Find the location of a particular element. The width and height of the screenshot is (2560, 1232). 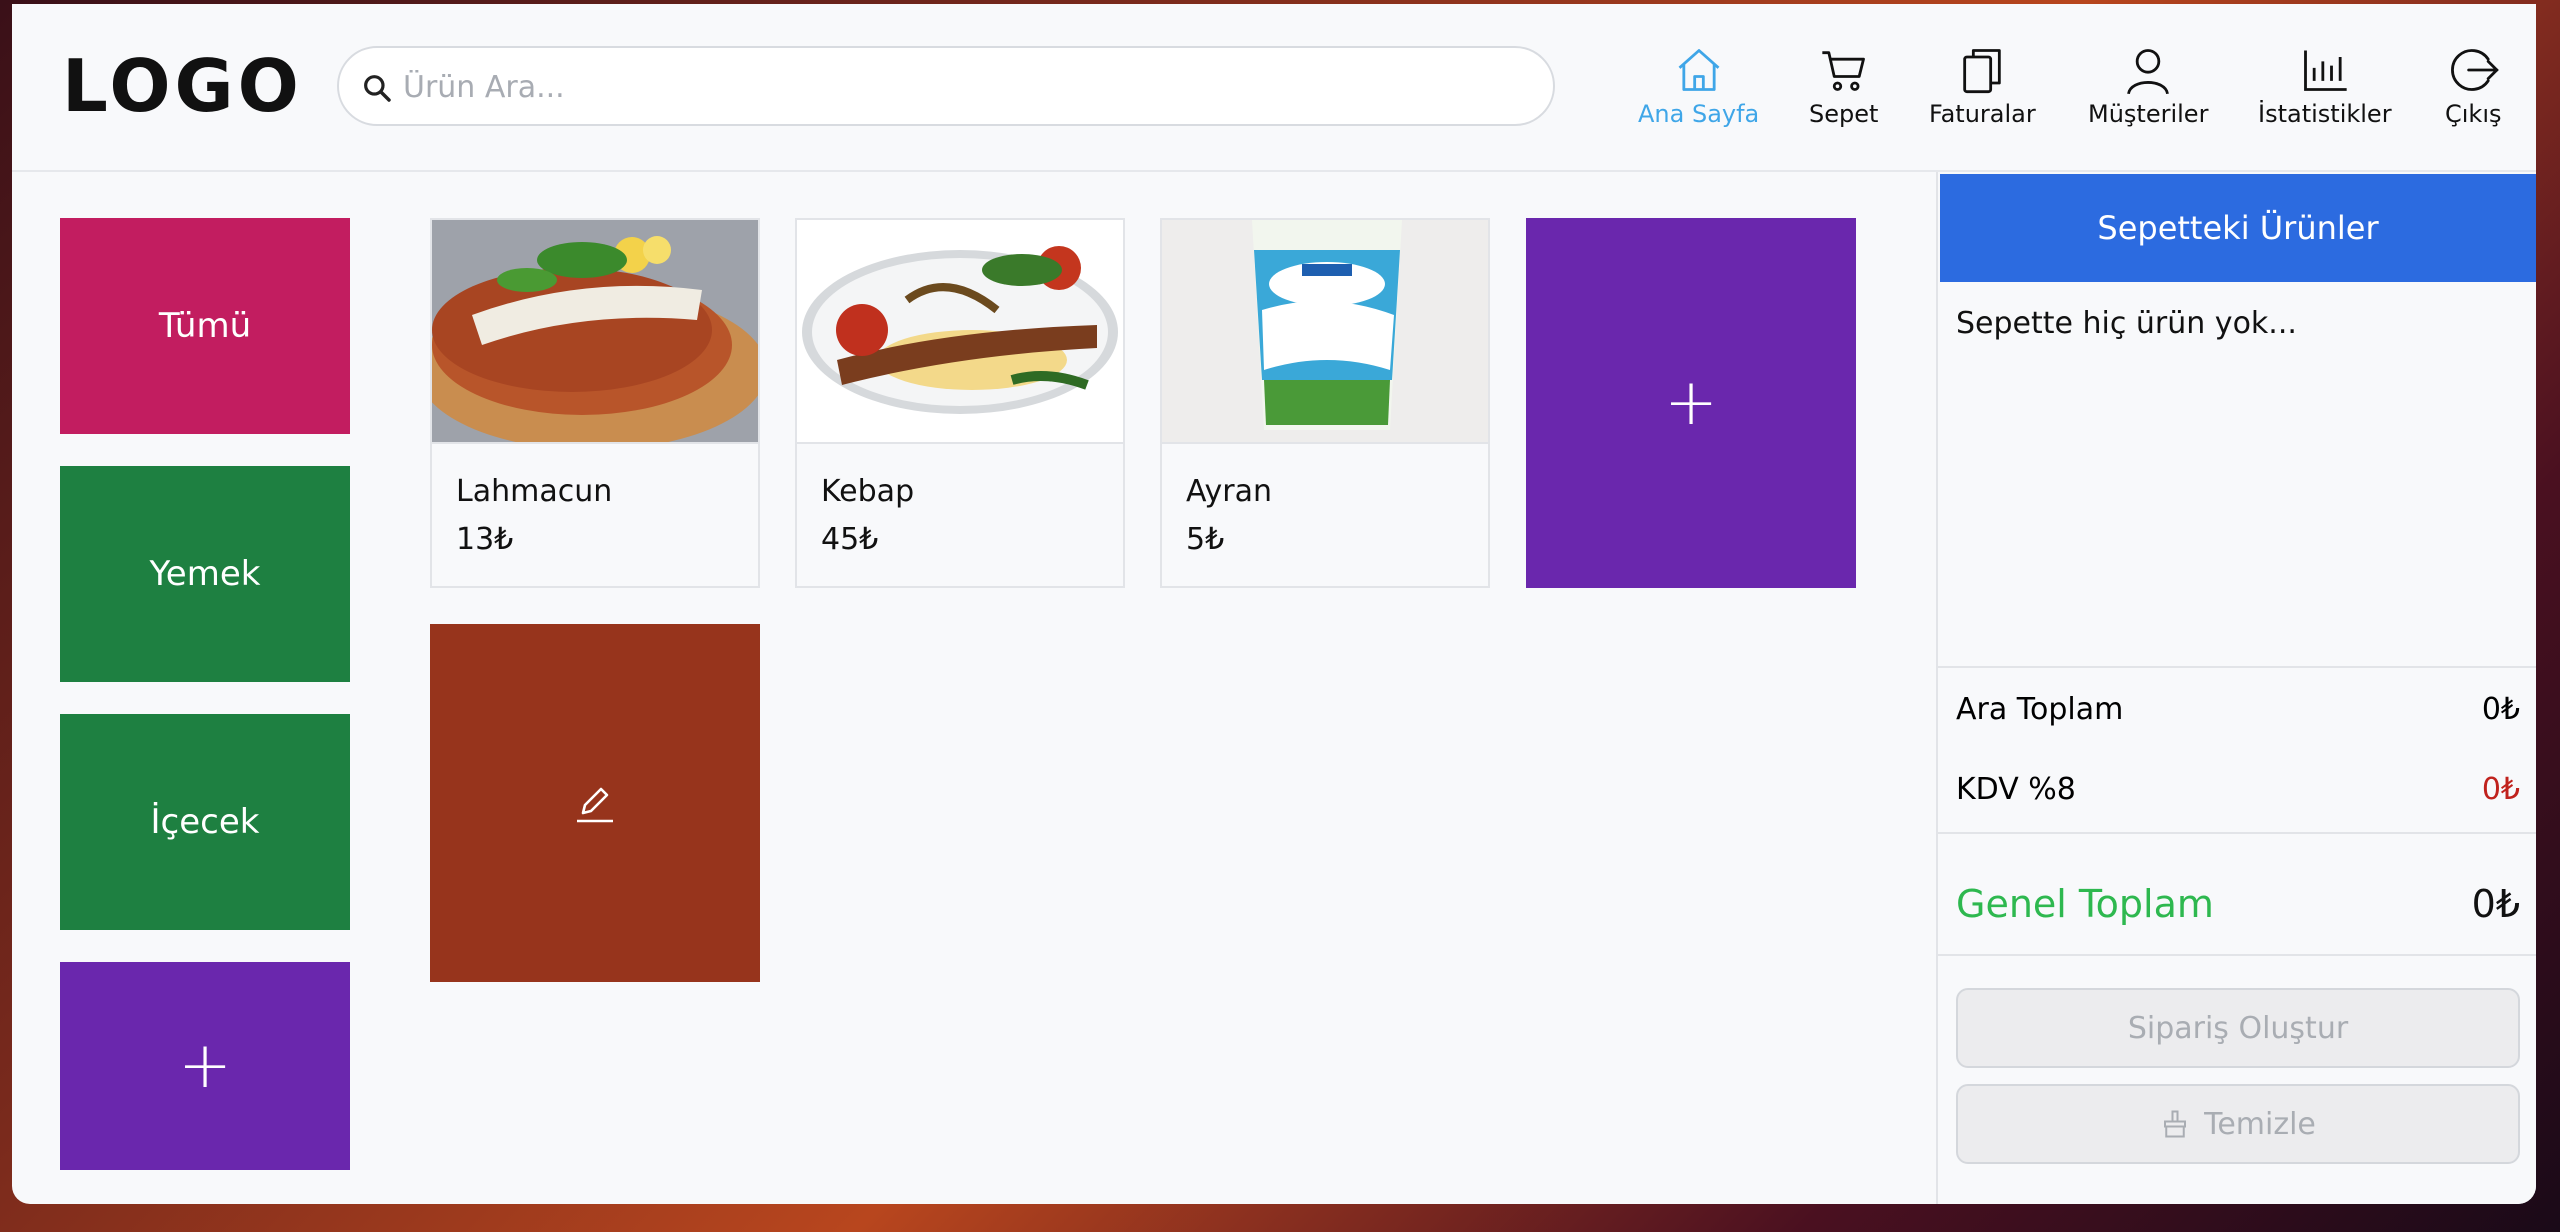

tax-label: KDV %8 is located at coordinates (2016, 789).